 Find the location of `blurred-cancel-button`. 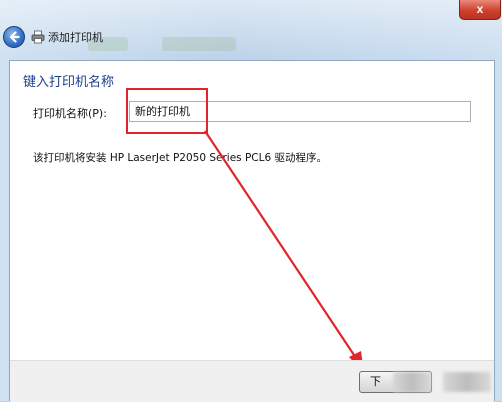

blurred-cancel-button is located at coordinates (467, 382).